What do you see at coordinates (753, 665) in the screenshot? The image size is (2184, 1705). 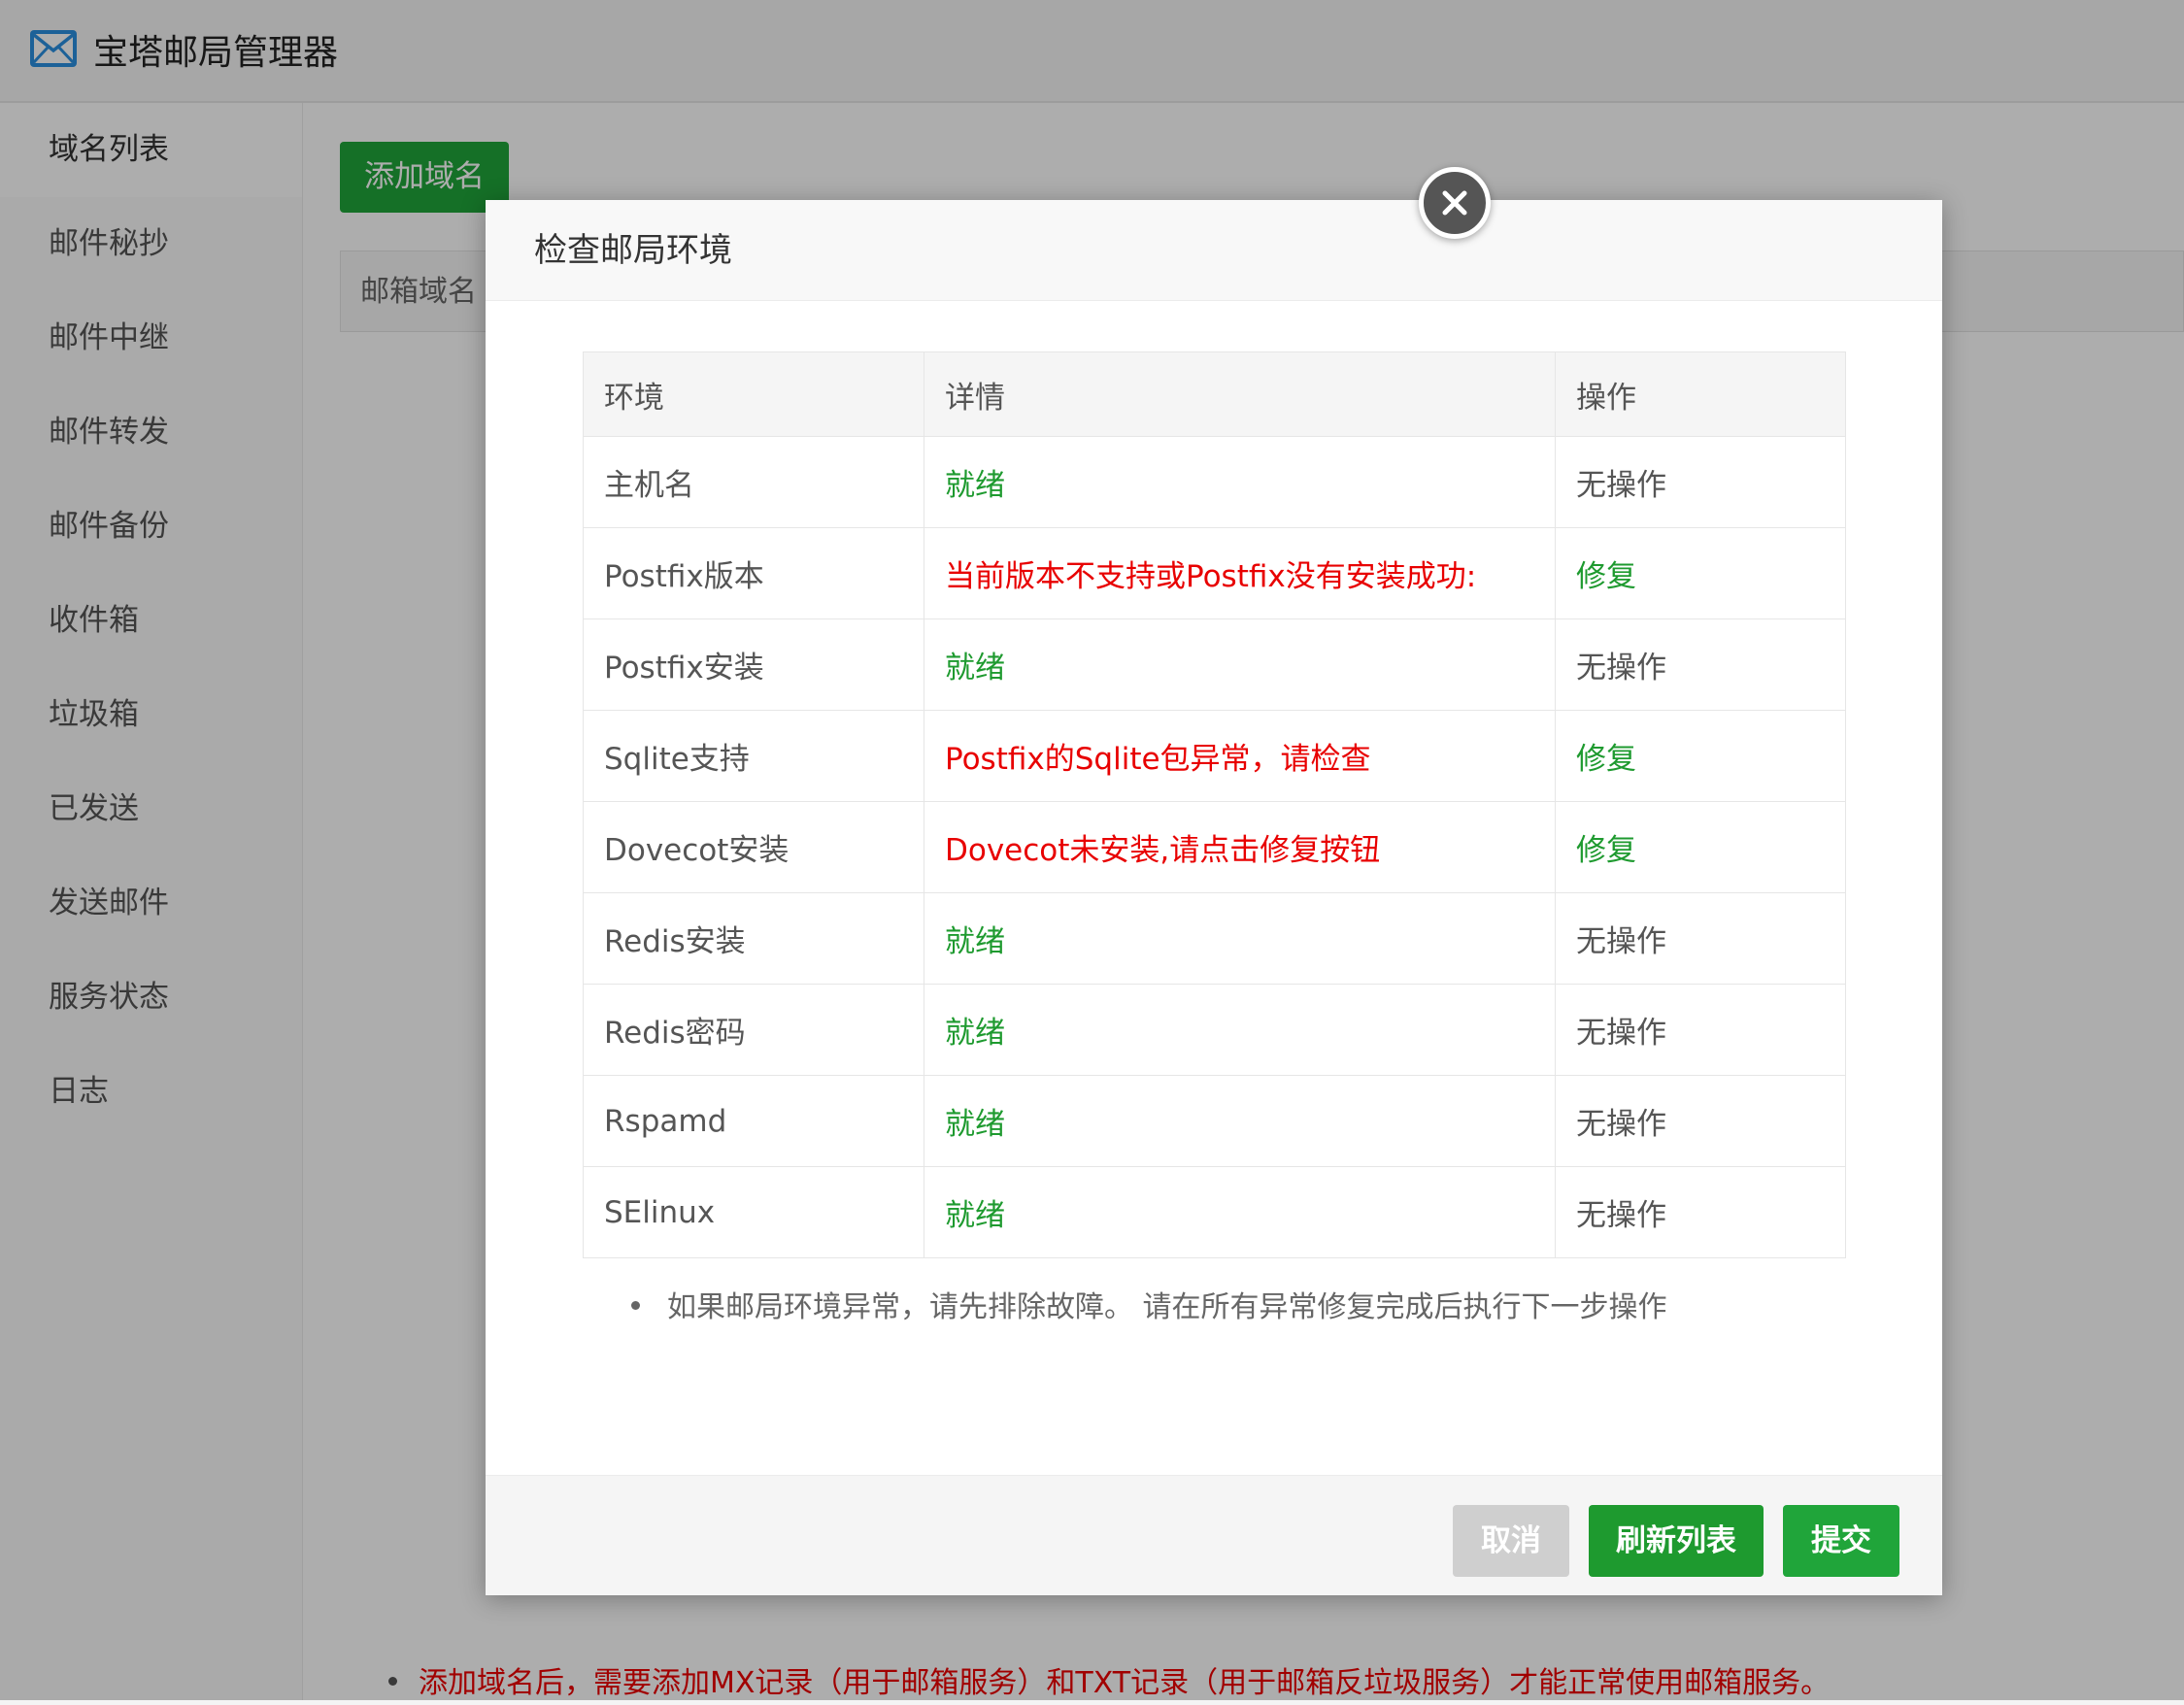 I see `env-cell: Postfix安装` at bounding box center [753, 665].